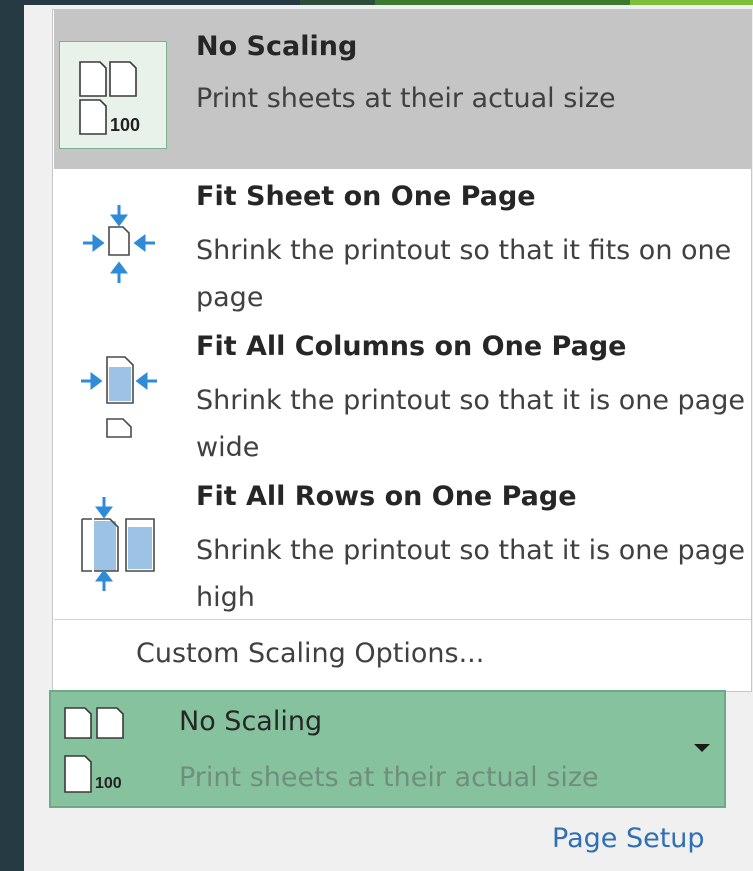 The height and width of the screenshot is (871, 753). What do you see at coordinates (406, 98) in the screenshot?
I see `menu-item-description: Print sheets at their actual size` at bounding box center [406, 98].